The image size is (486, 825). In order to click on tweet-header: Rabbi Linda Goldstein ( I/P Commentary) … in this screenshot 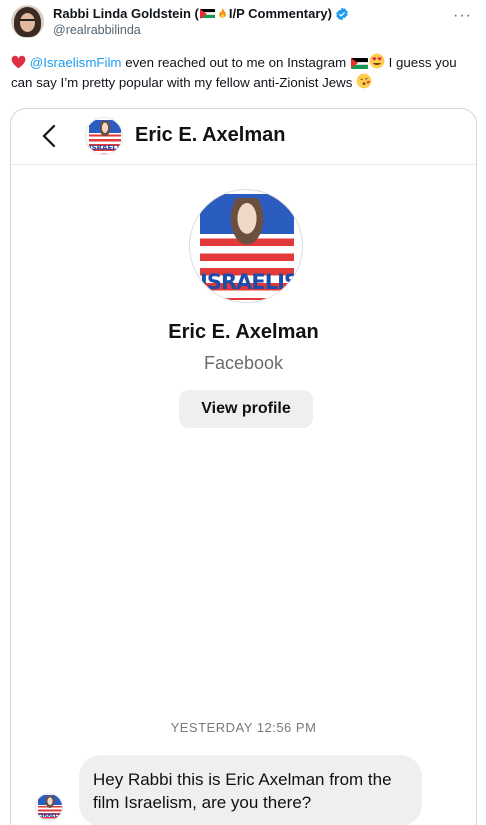, I will do `click(243, 24)`.